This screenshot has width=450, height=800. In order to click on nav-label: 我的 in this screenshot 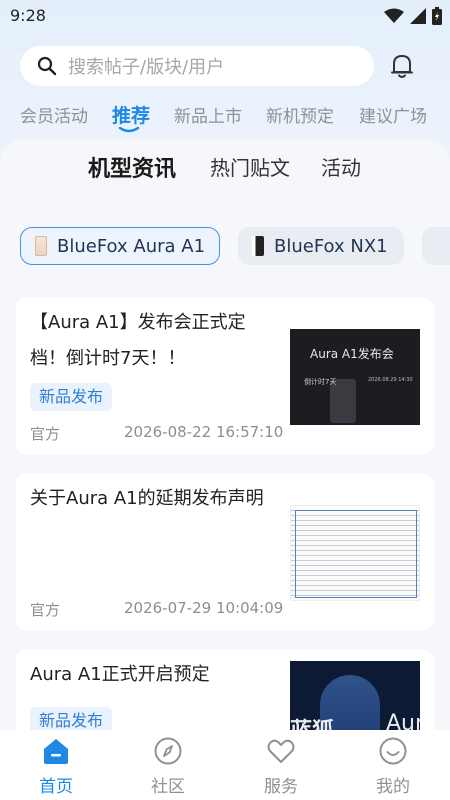, I will do `click(393, 787)`.